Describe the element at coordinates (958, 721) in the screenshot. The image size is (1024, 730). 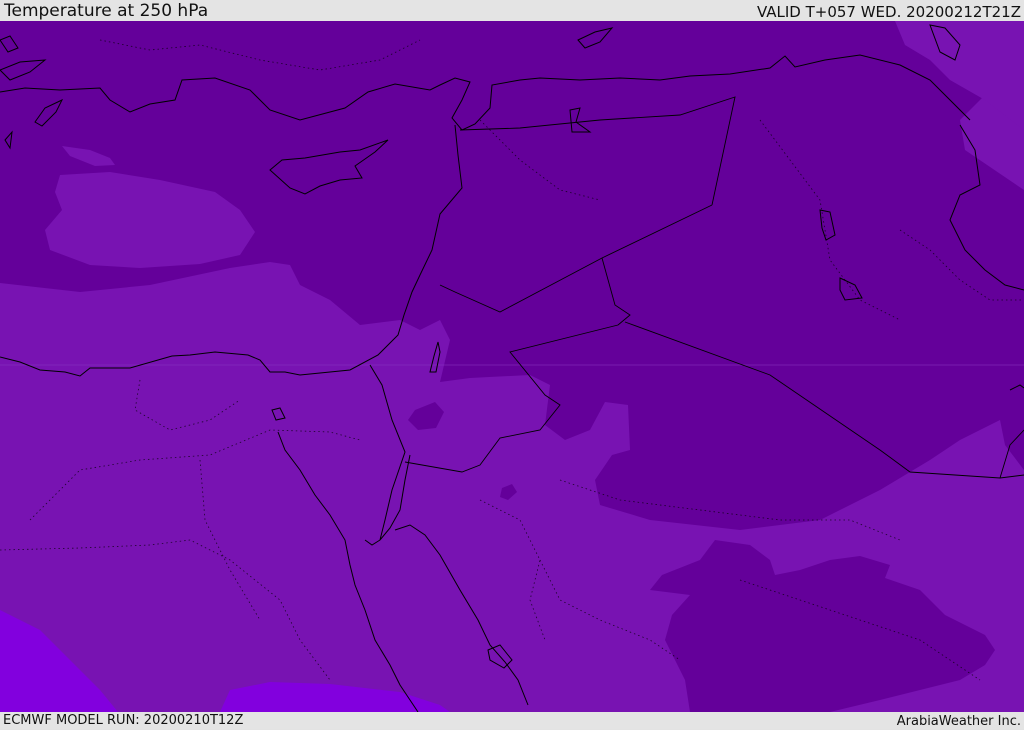
I see `credit-label: ArabiaWeather Inc.` at that location.